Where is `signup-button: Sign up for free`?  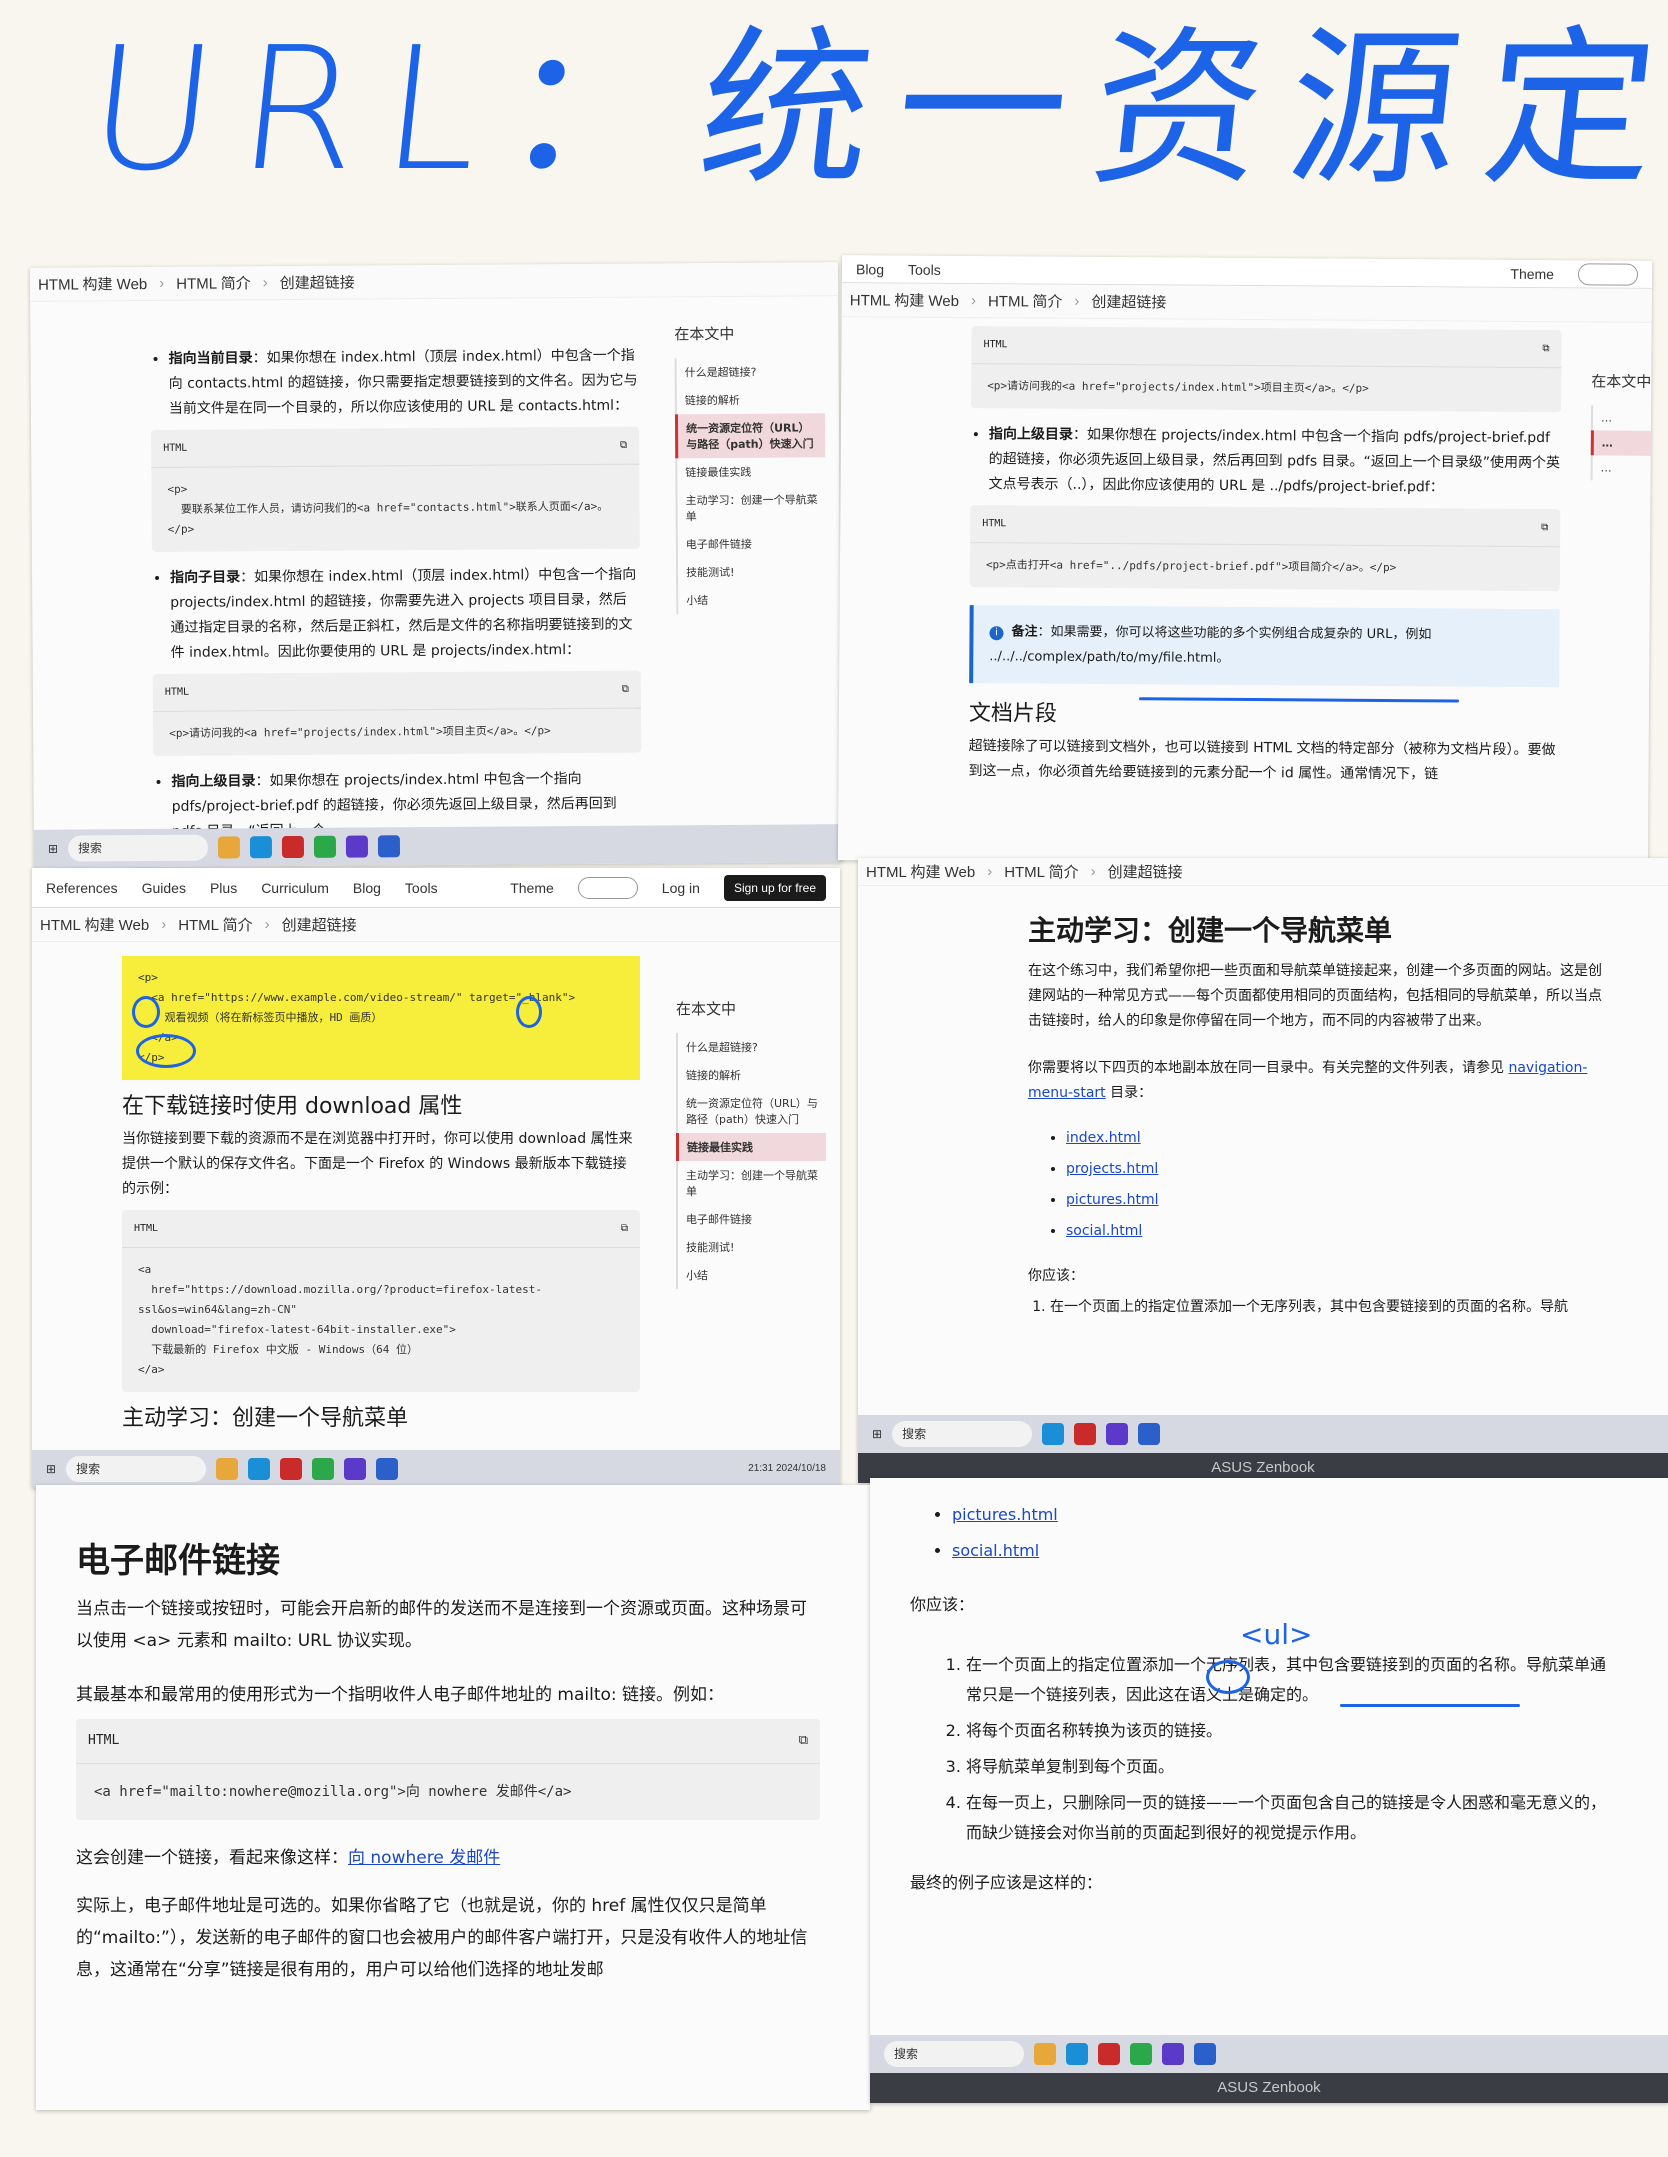
signup-button: Sign up for free is located at coordinates (774, 887).